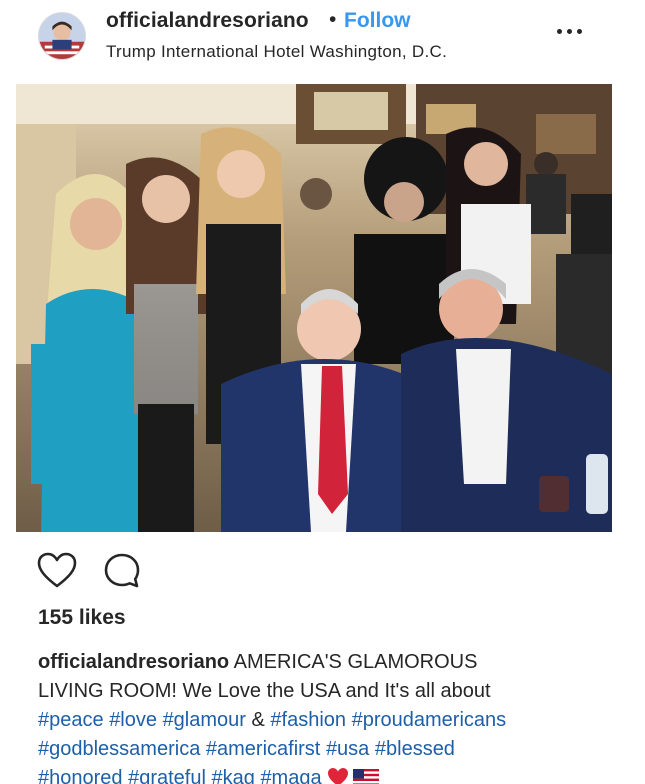  I want to click on us-flag-emoji, so click(366, 775).